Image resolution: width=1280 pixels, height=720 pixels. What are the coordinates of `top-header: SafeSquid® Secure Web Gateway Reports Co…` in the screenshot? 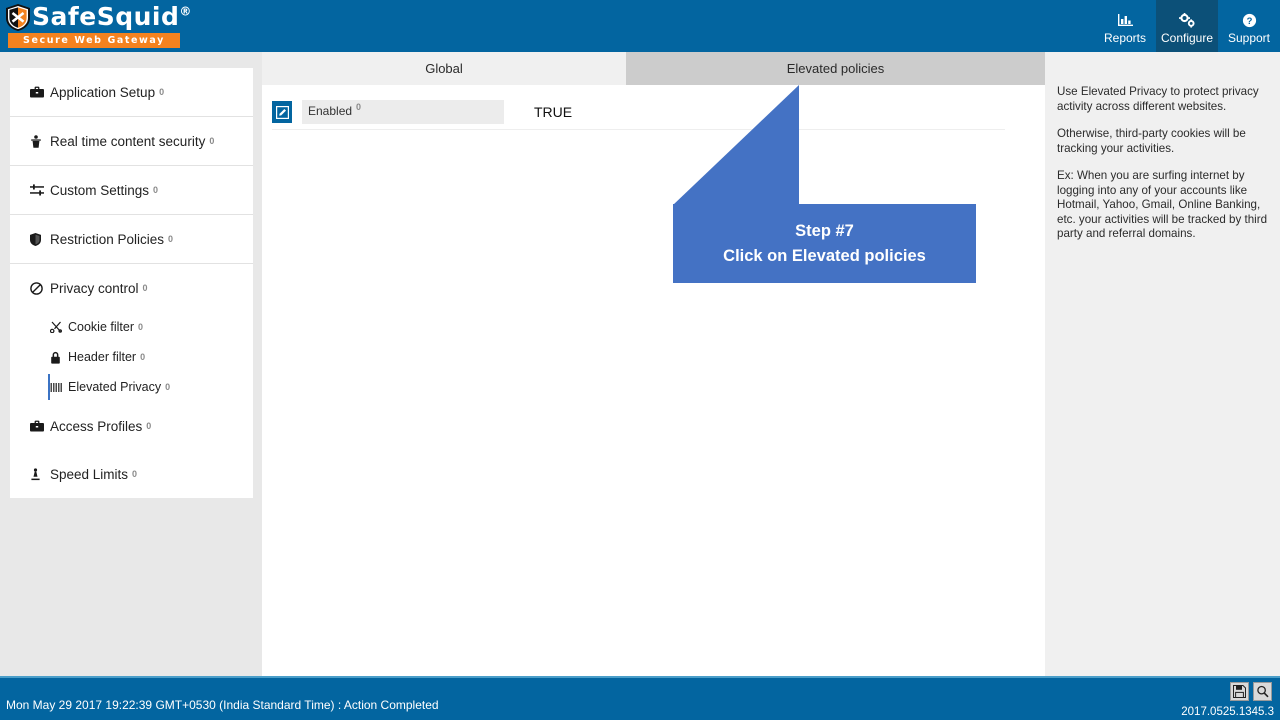 It's located at (640, 26).